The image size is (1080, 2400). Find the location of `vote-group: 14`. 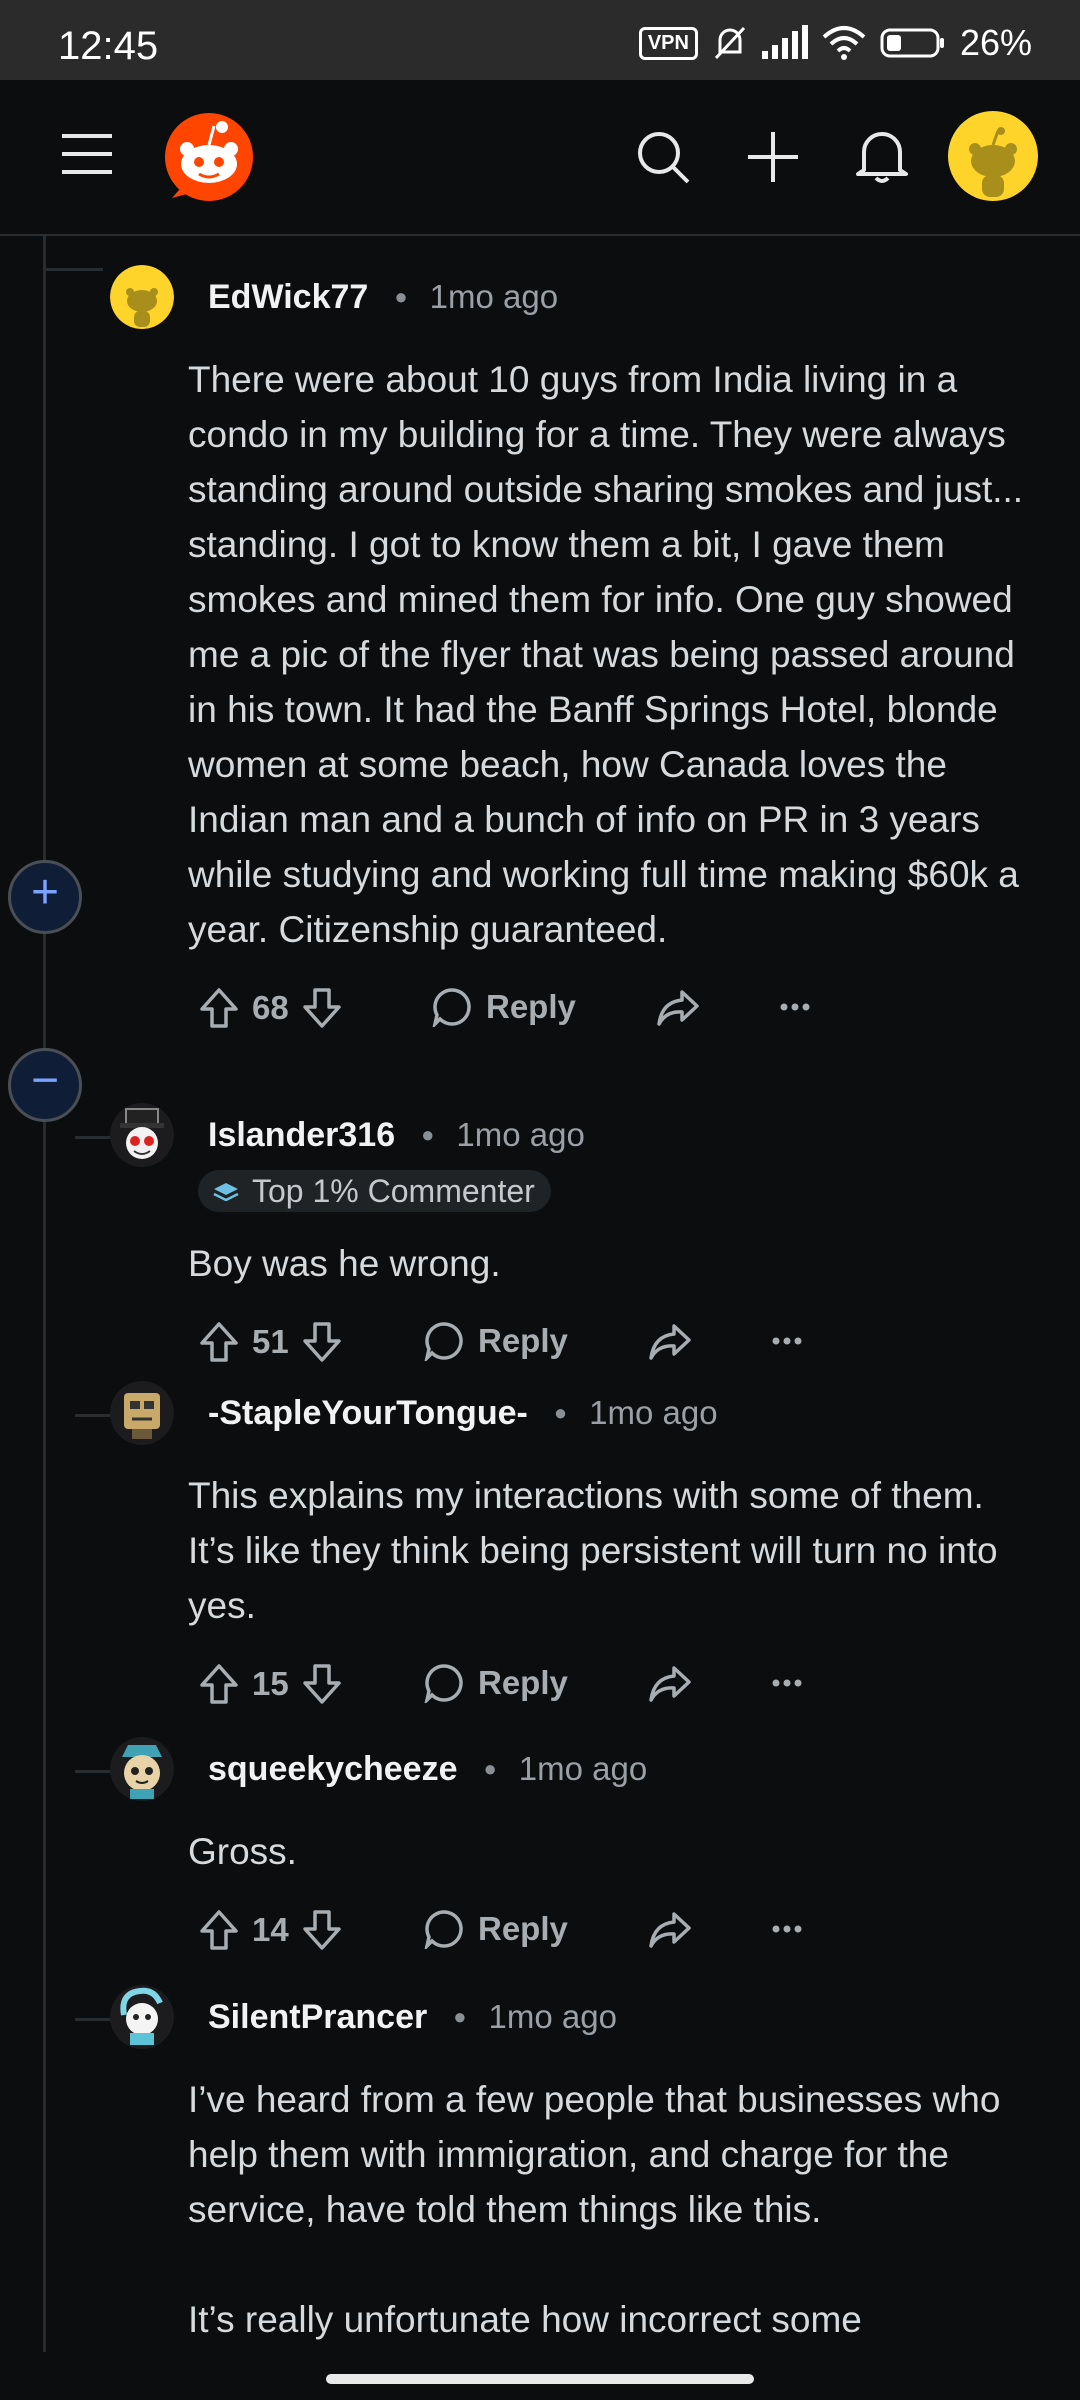

vote-group: 14 is located at coordinates (270, 1930).